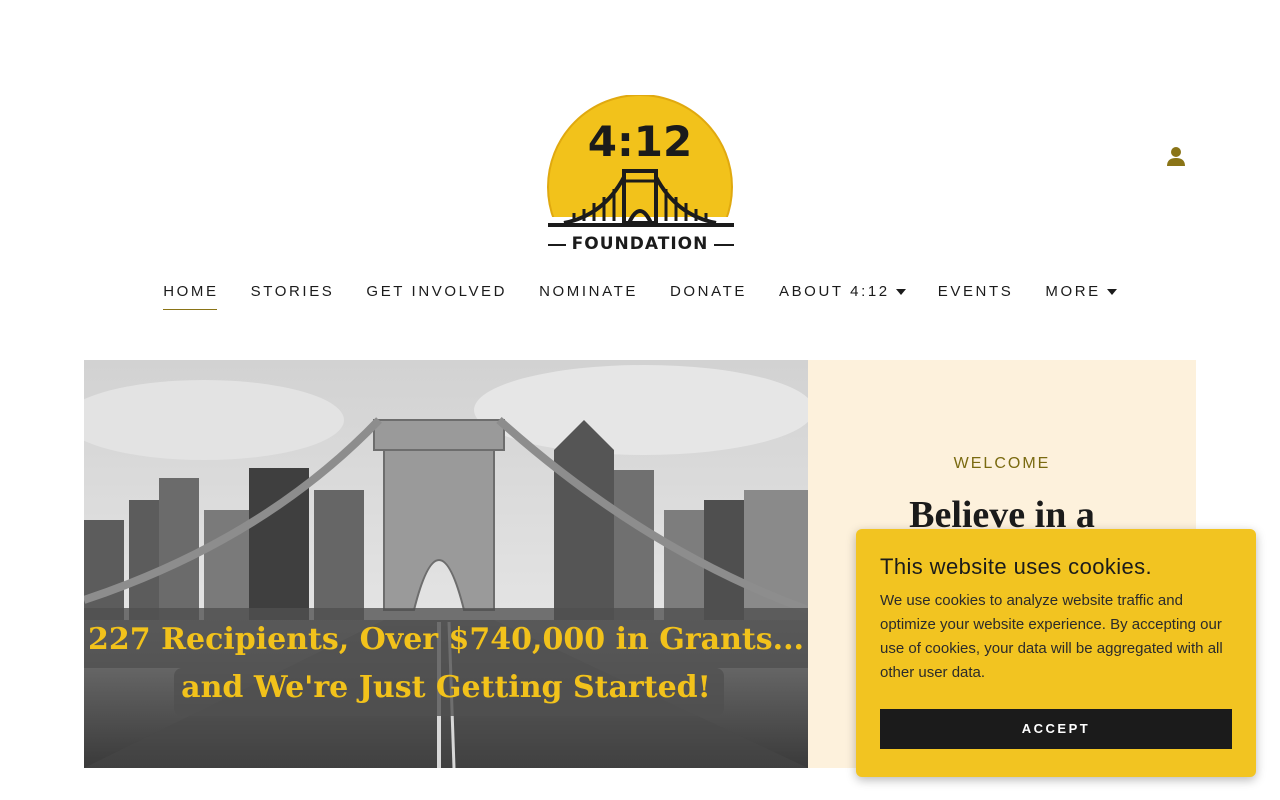 Image resolution: width=1280 pixels, height=800 pixels. What do you see at coordinates (588, 291) in the screenshot?
I see `nav-item-label: NOMINATE` at bounding box center [588, 291].